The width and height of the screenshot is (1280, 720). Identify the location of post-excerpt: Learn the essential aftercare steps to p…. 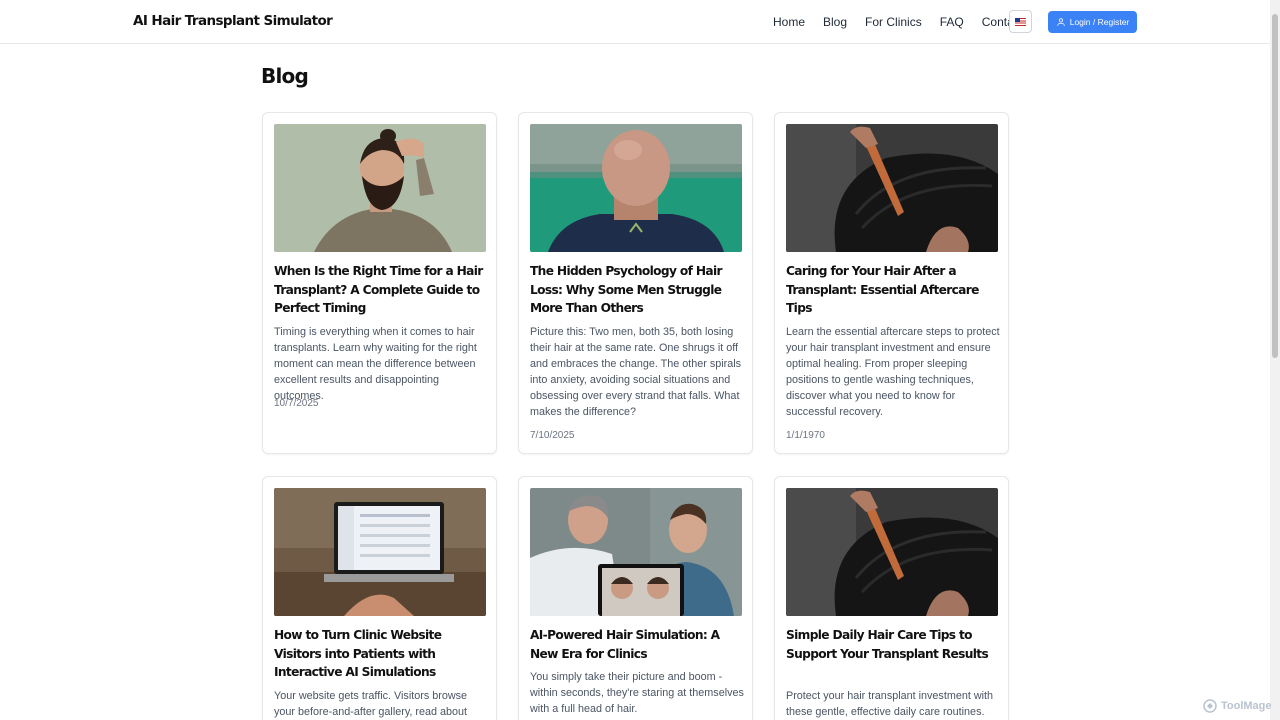
(893, 372).